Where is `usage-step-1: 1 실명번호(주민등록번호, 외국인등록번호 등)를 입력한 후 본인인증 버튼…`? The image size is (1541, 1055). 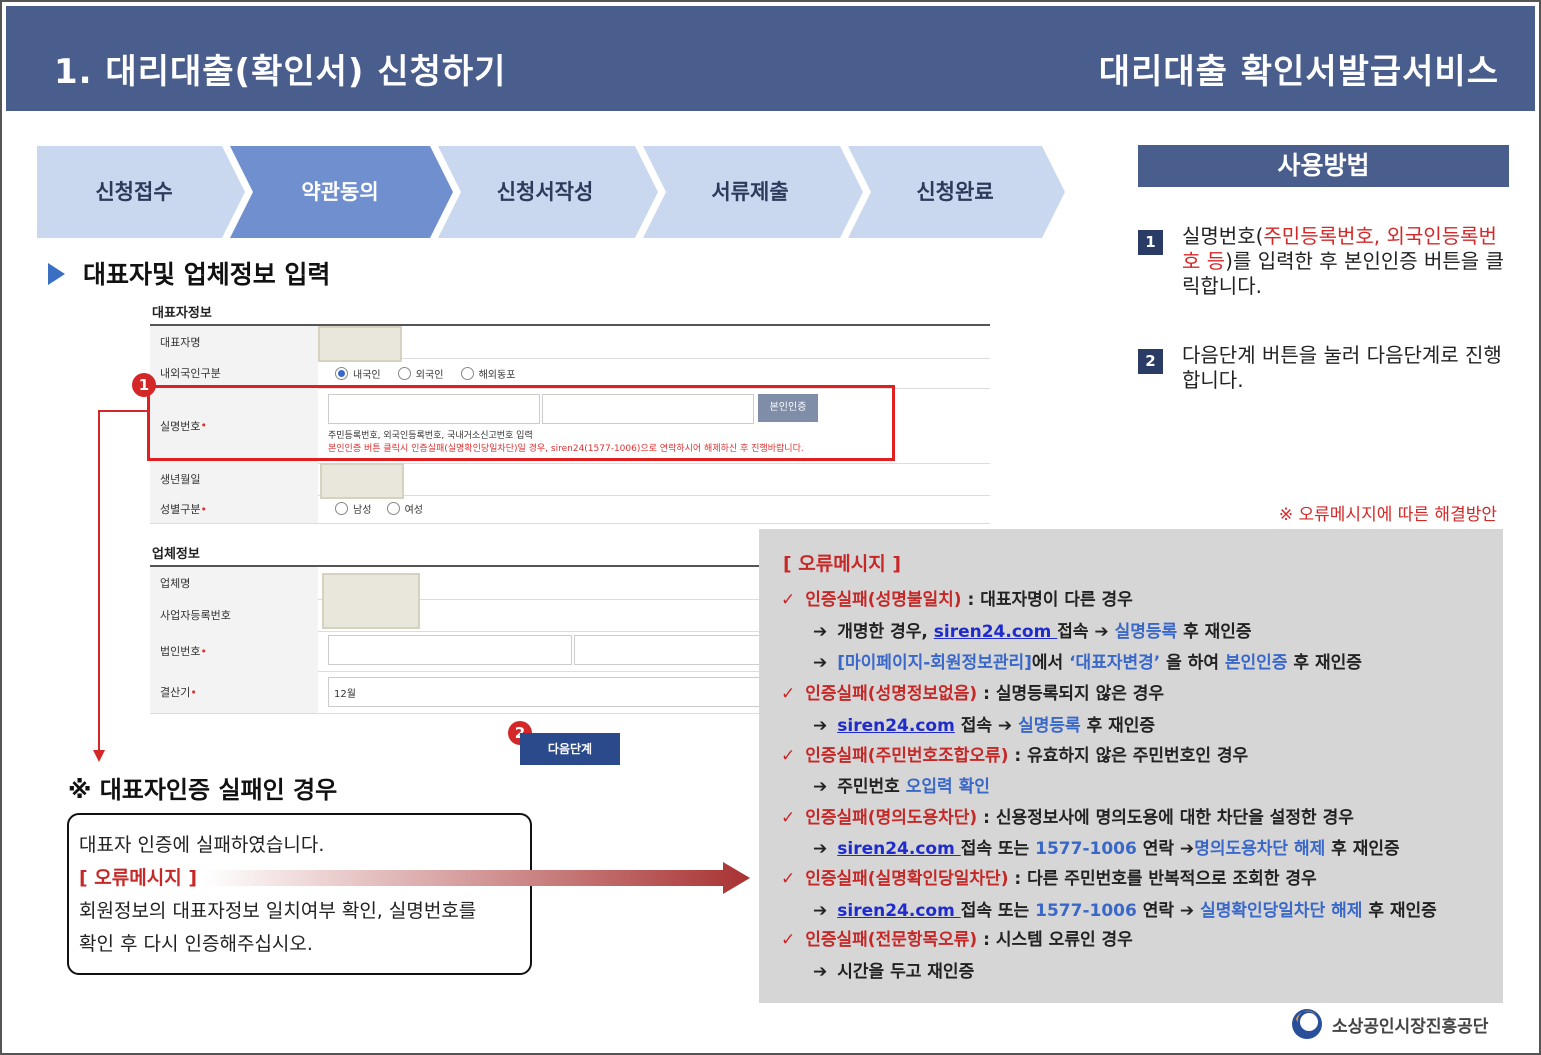 usage-step-1: 1 실명번호(주민등록번호, 외국인등록번호 등)를 입력한 후 본인인증 버튼… is located at coordinates (1323, 264).